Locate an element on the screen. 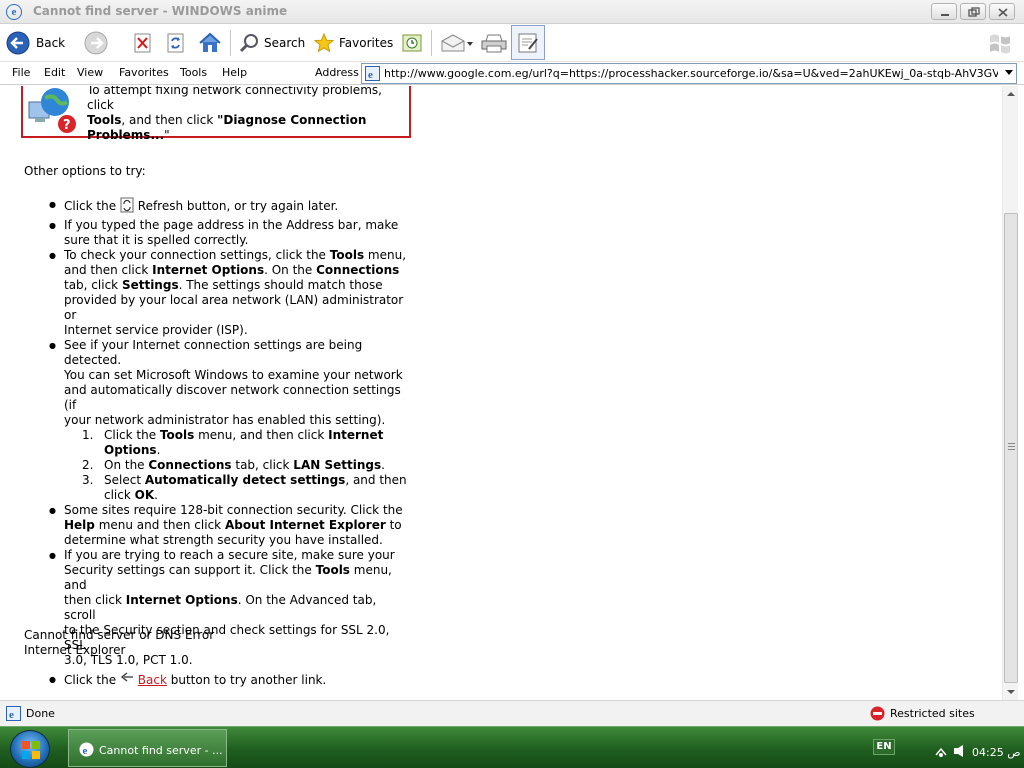 This screenshot has height=768, width=1024. vertical-scrollbar is located at coordinates (1010, 393).